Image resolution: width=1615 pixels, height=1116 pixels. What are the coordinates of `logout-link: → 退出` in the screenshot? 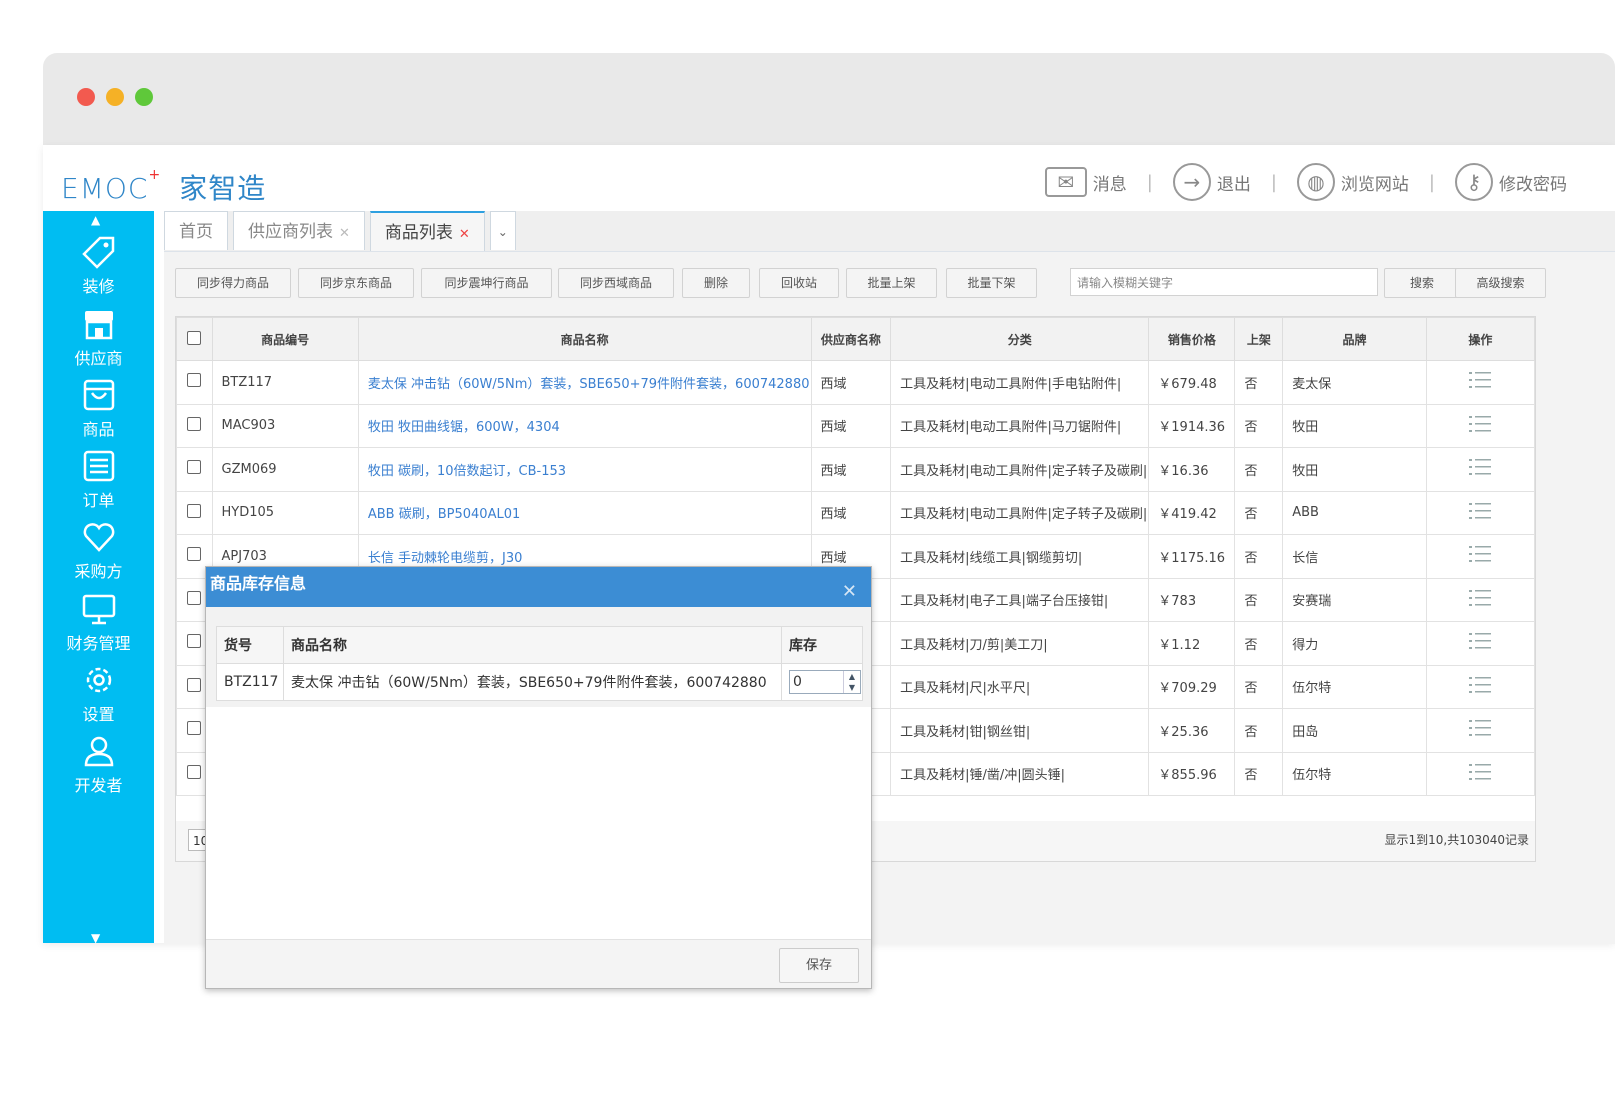 It's located at (1211, 182).